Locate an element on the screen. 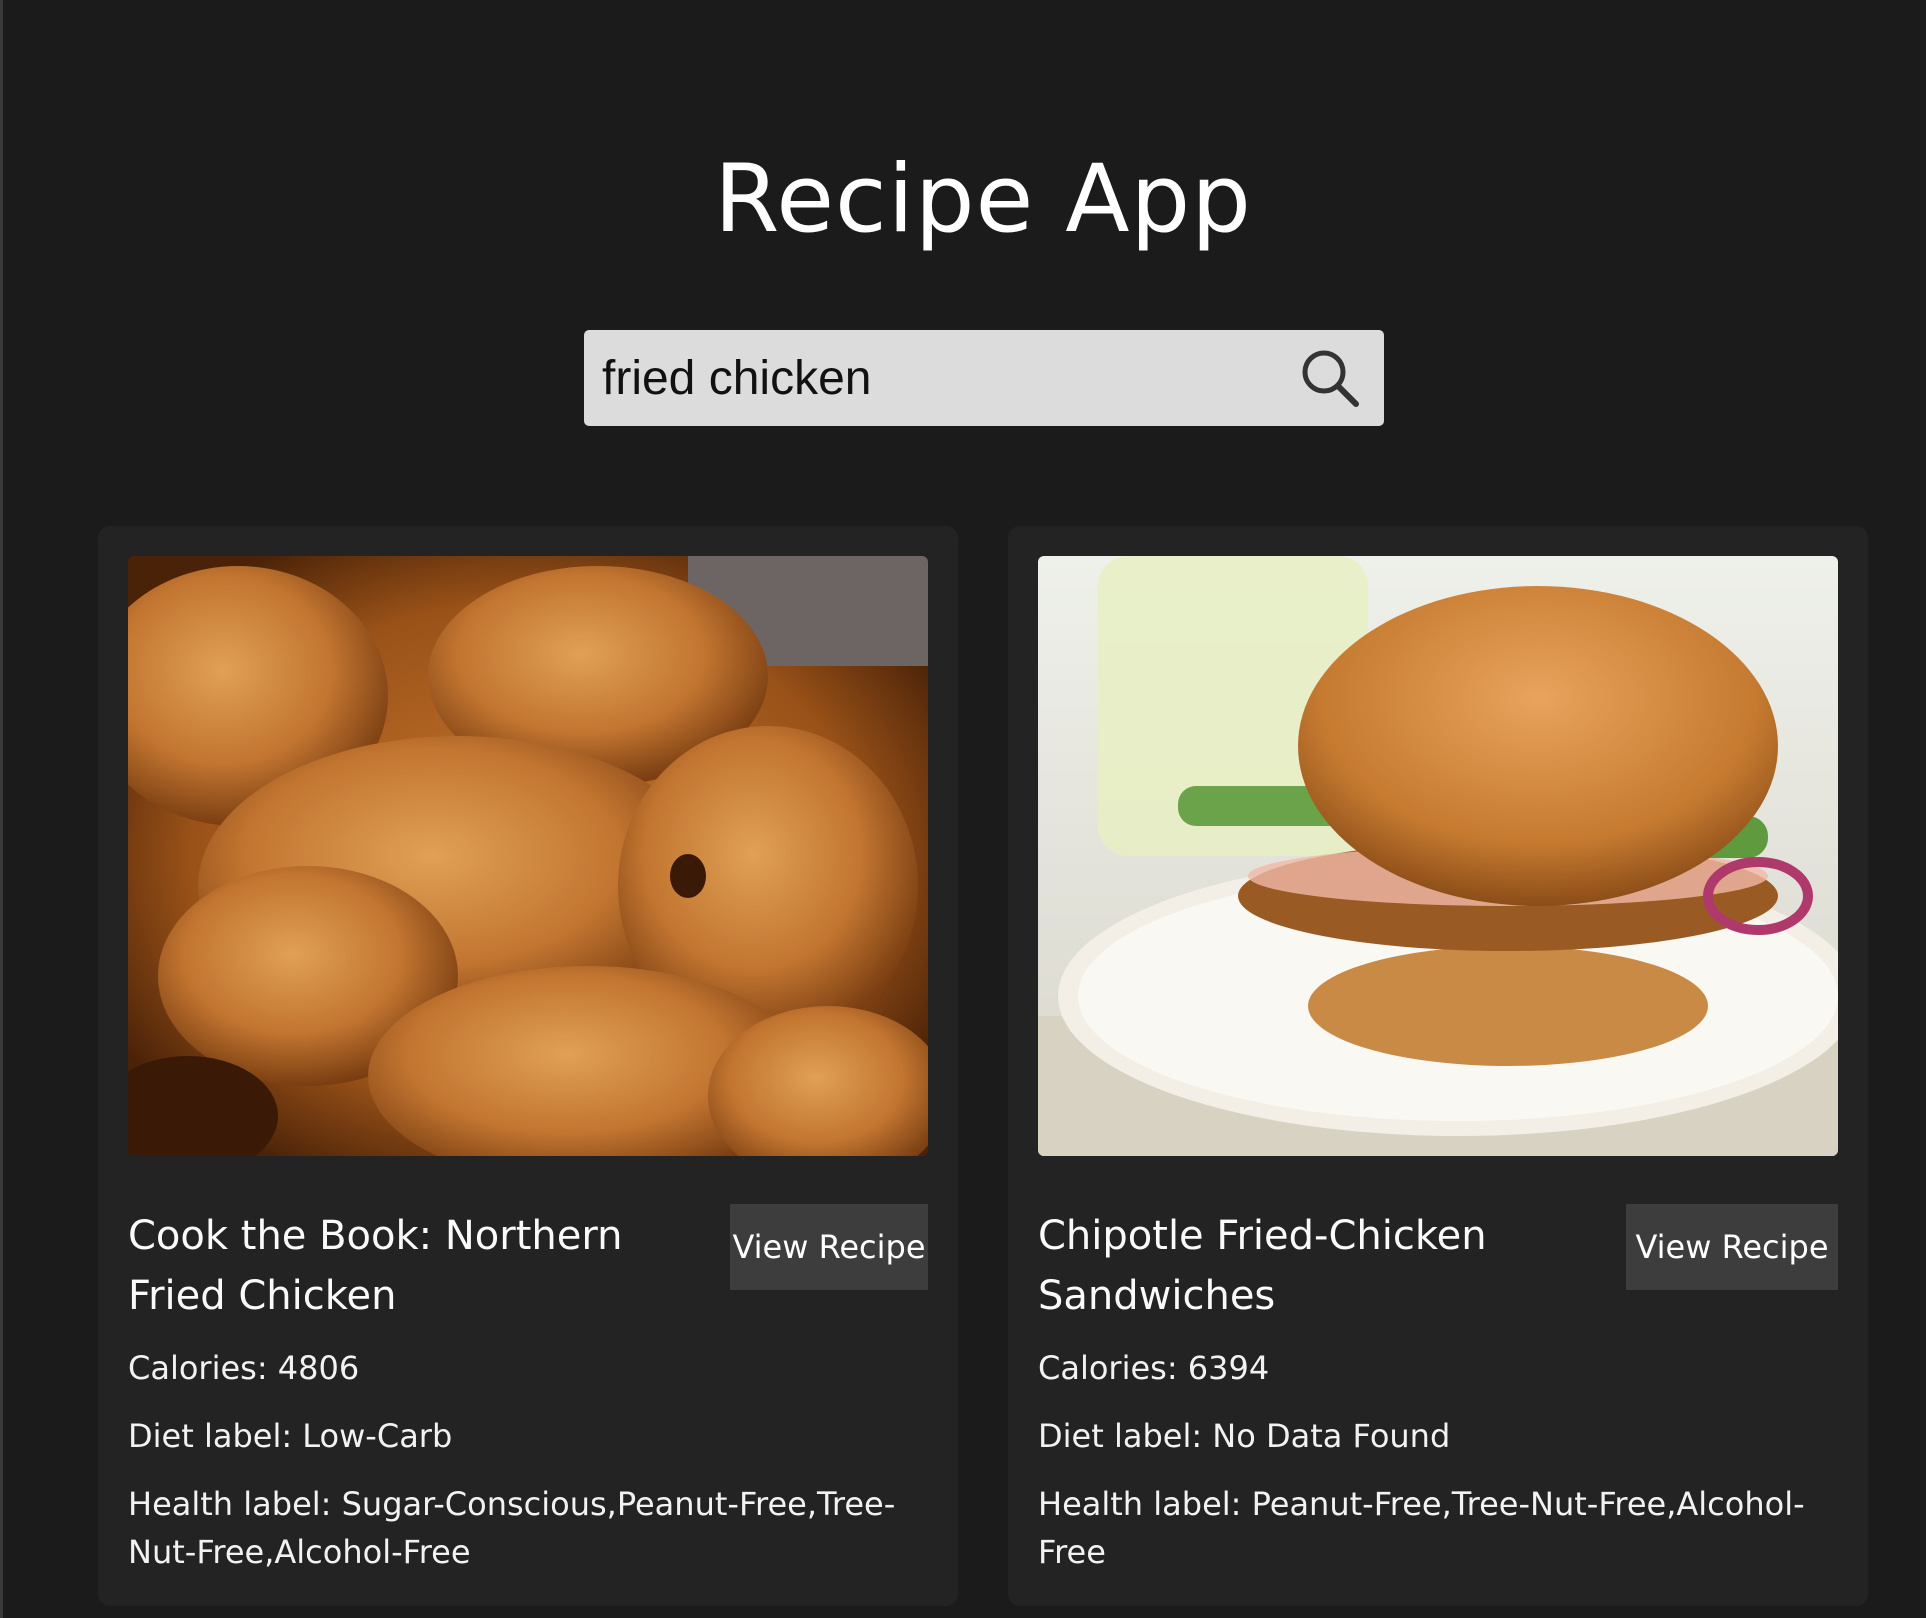 The image size is (1926, 1618). search-button is located at coordinates (1330, 378).